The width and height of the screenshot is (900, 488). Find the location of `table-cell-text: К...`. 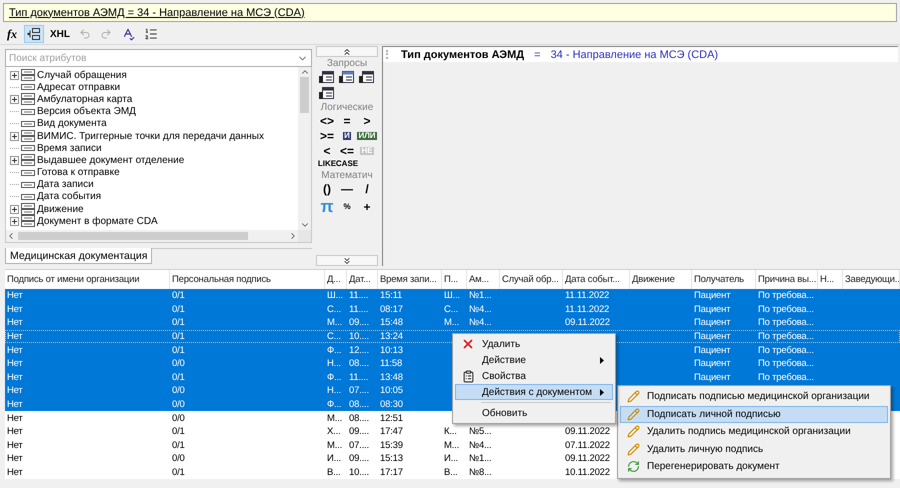

table-cell-text: К... is located at coordinates (450, 432).